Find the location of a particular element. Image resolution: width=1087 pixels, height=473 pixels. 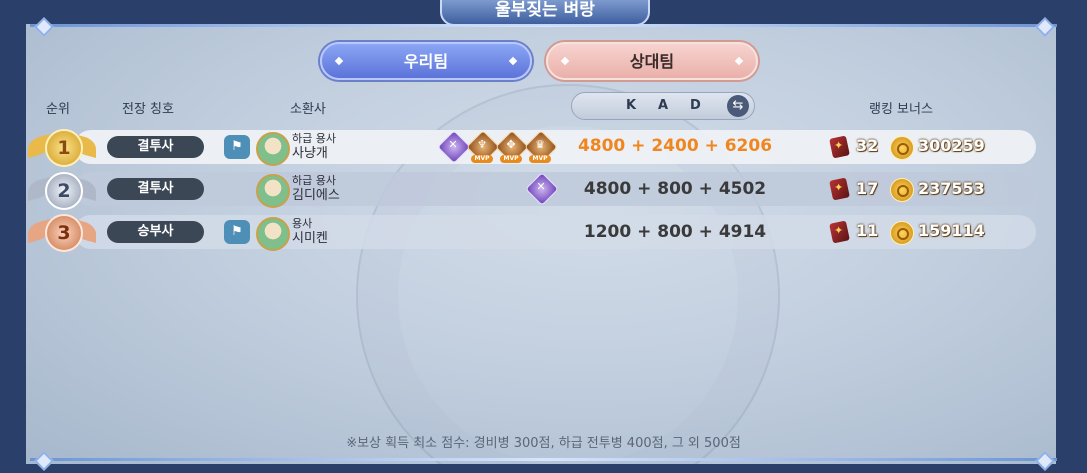

rank-medal-icon: 3 is located at coordinates (62, 233).